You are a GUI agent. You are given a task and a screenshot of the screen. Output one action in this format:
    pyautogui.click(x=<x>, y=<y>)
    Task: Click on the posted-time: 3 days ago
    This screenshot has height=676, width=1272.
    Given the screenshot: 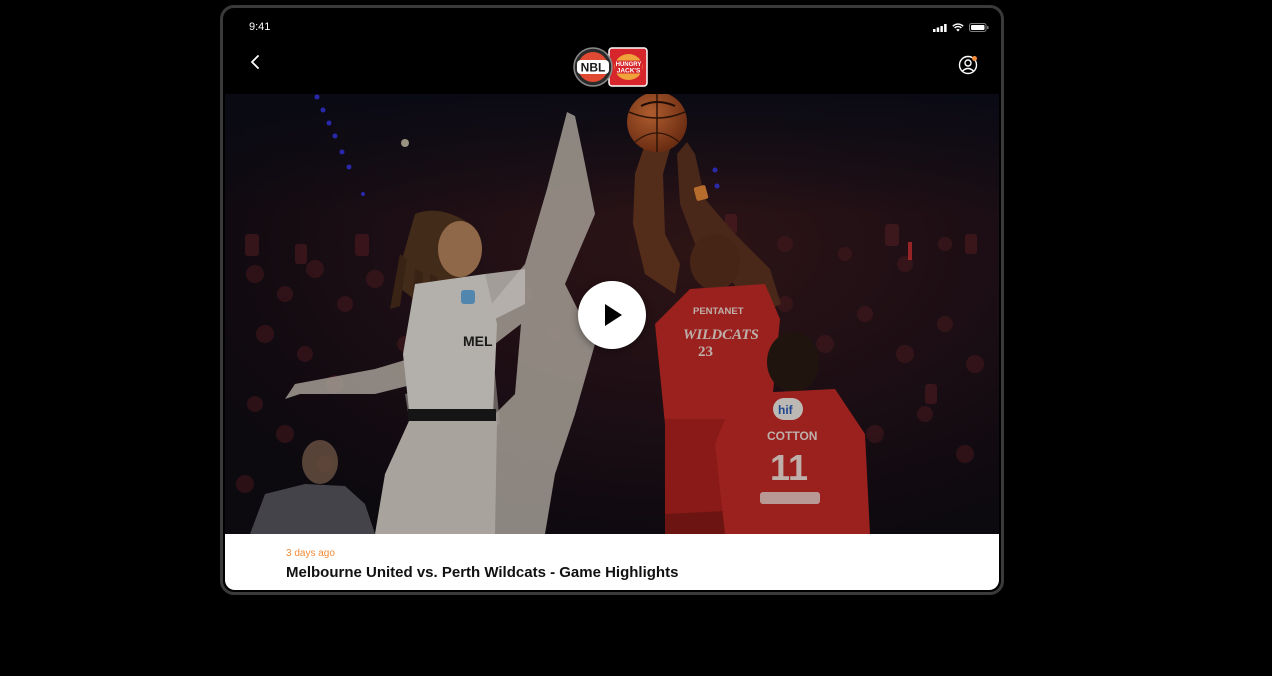 What is the action you would take?
    pyautogui.click(x=310, y=553)
    